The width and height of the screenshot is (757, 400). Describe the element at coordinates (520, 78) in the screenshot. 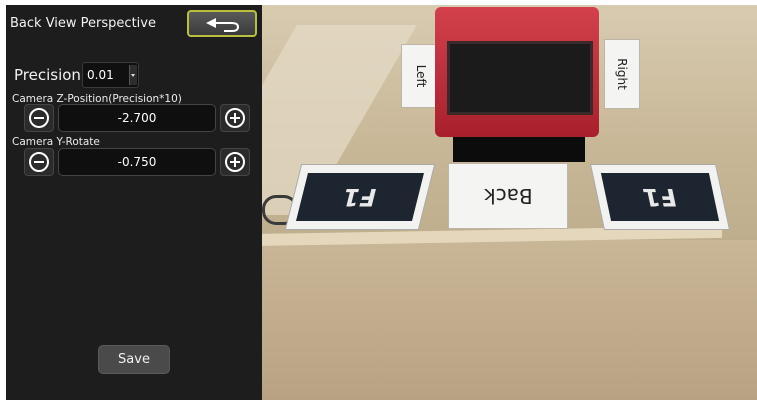

I see `robot-screen` at that location.